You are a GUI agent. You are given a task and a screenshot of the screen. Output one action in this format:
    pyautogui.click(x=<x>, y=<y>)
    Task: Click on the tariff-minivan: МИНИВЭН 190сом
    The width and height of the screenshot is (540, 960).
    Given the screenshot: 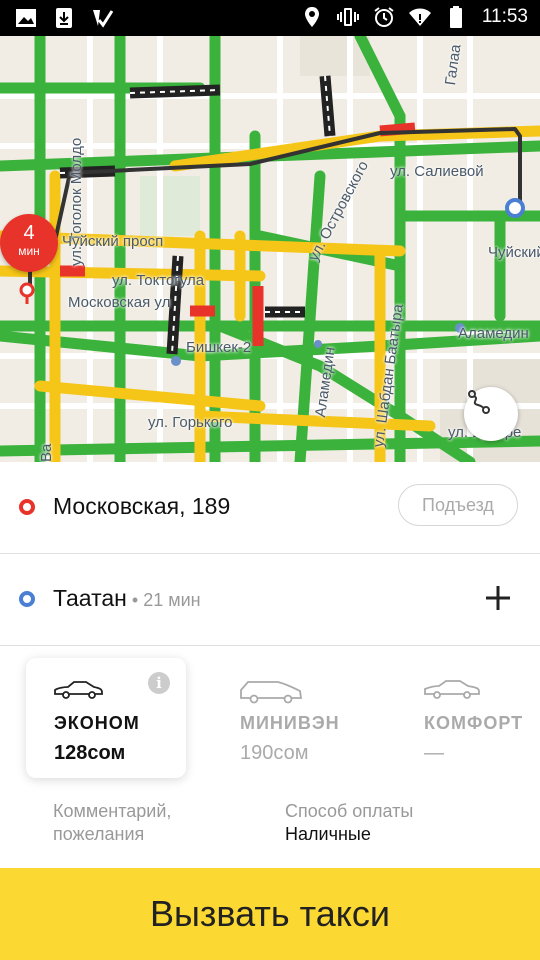 What is the action you would take?
    pyautogui.click(x=292, y=718)
    